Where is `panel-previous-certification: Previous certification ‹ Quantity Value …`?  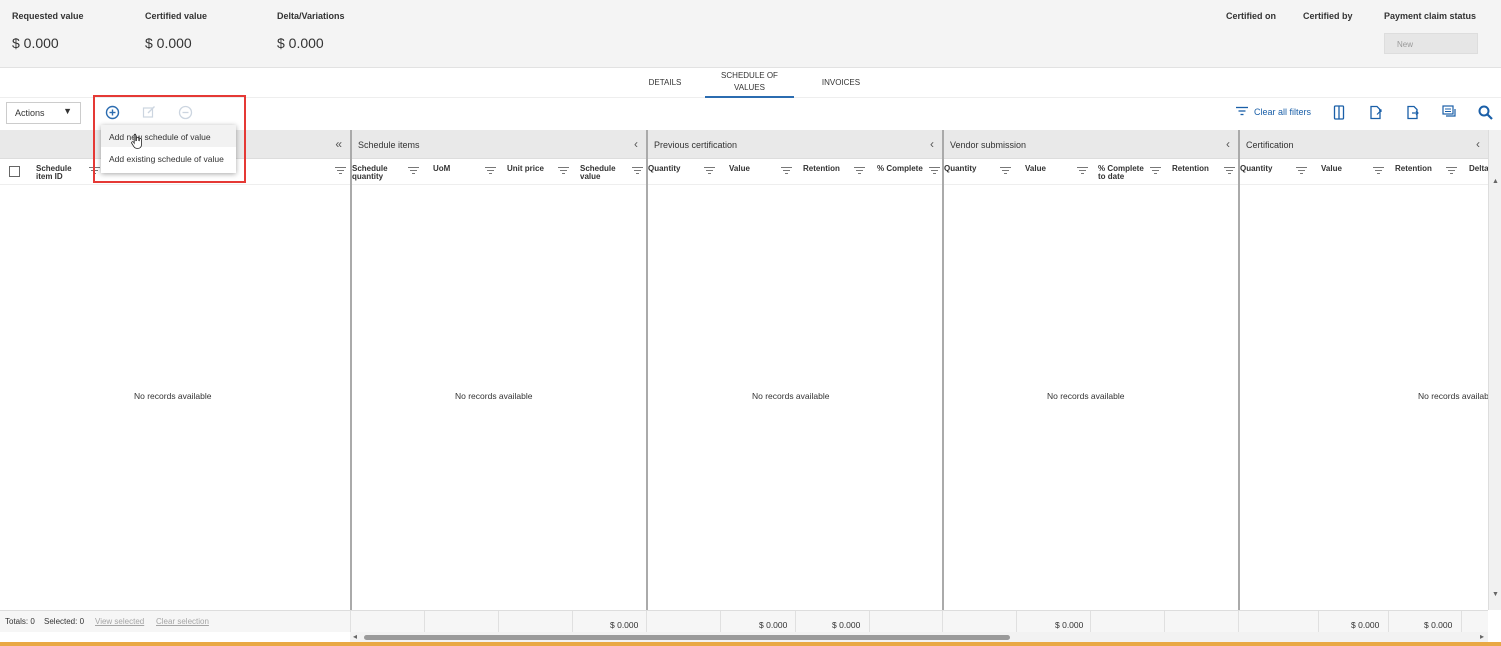 panel-previous-certification: Previous certification ‹ Quantity Value … is located at coordinates (794, 370).